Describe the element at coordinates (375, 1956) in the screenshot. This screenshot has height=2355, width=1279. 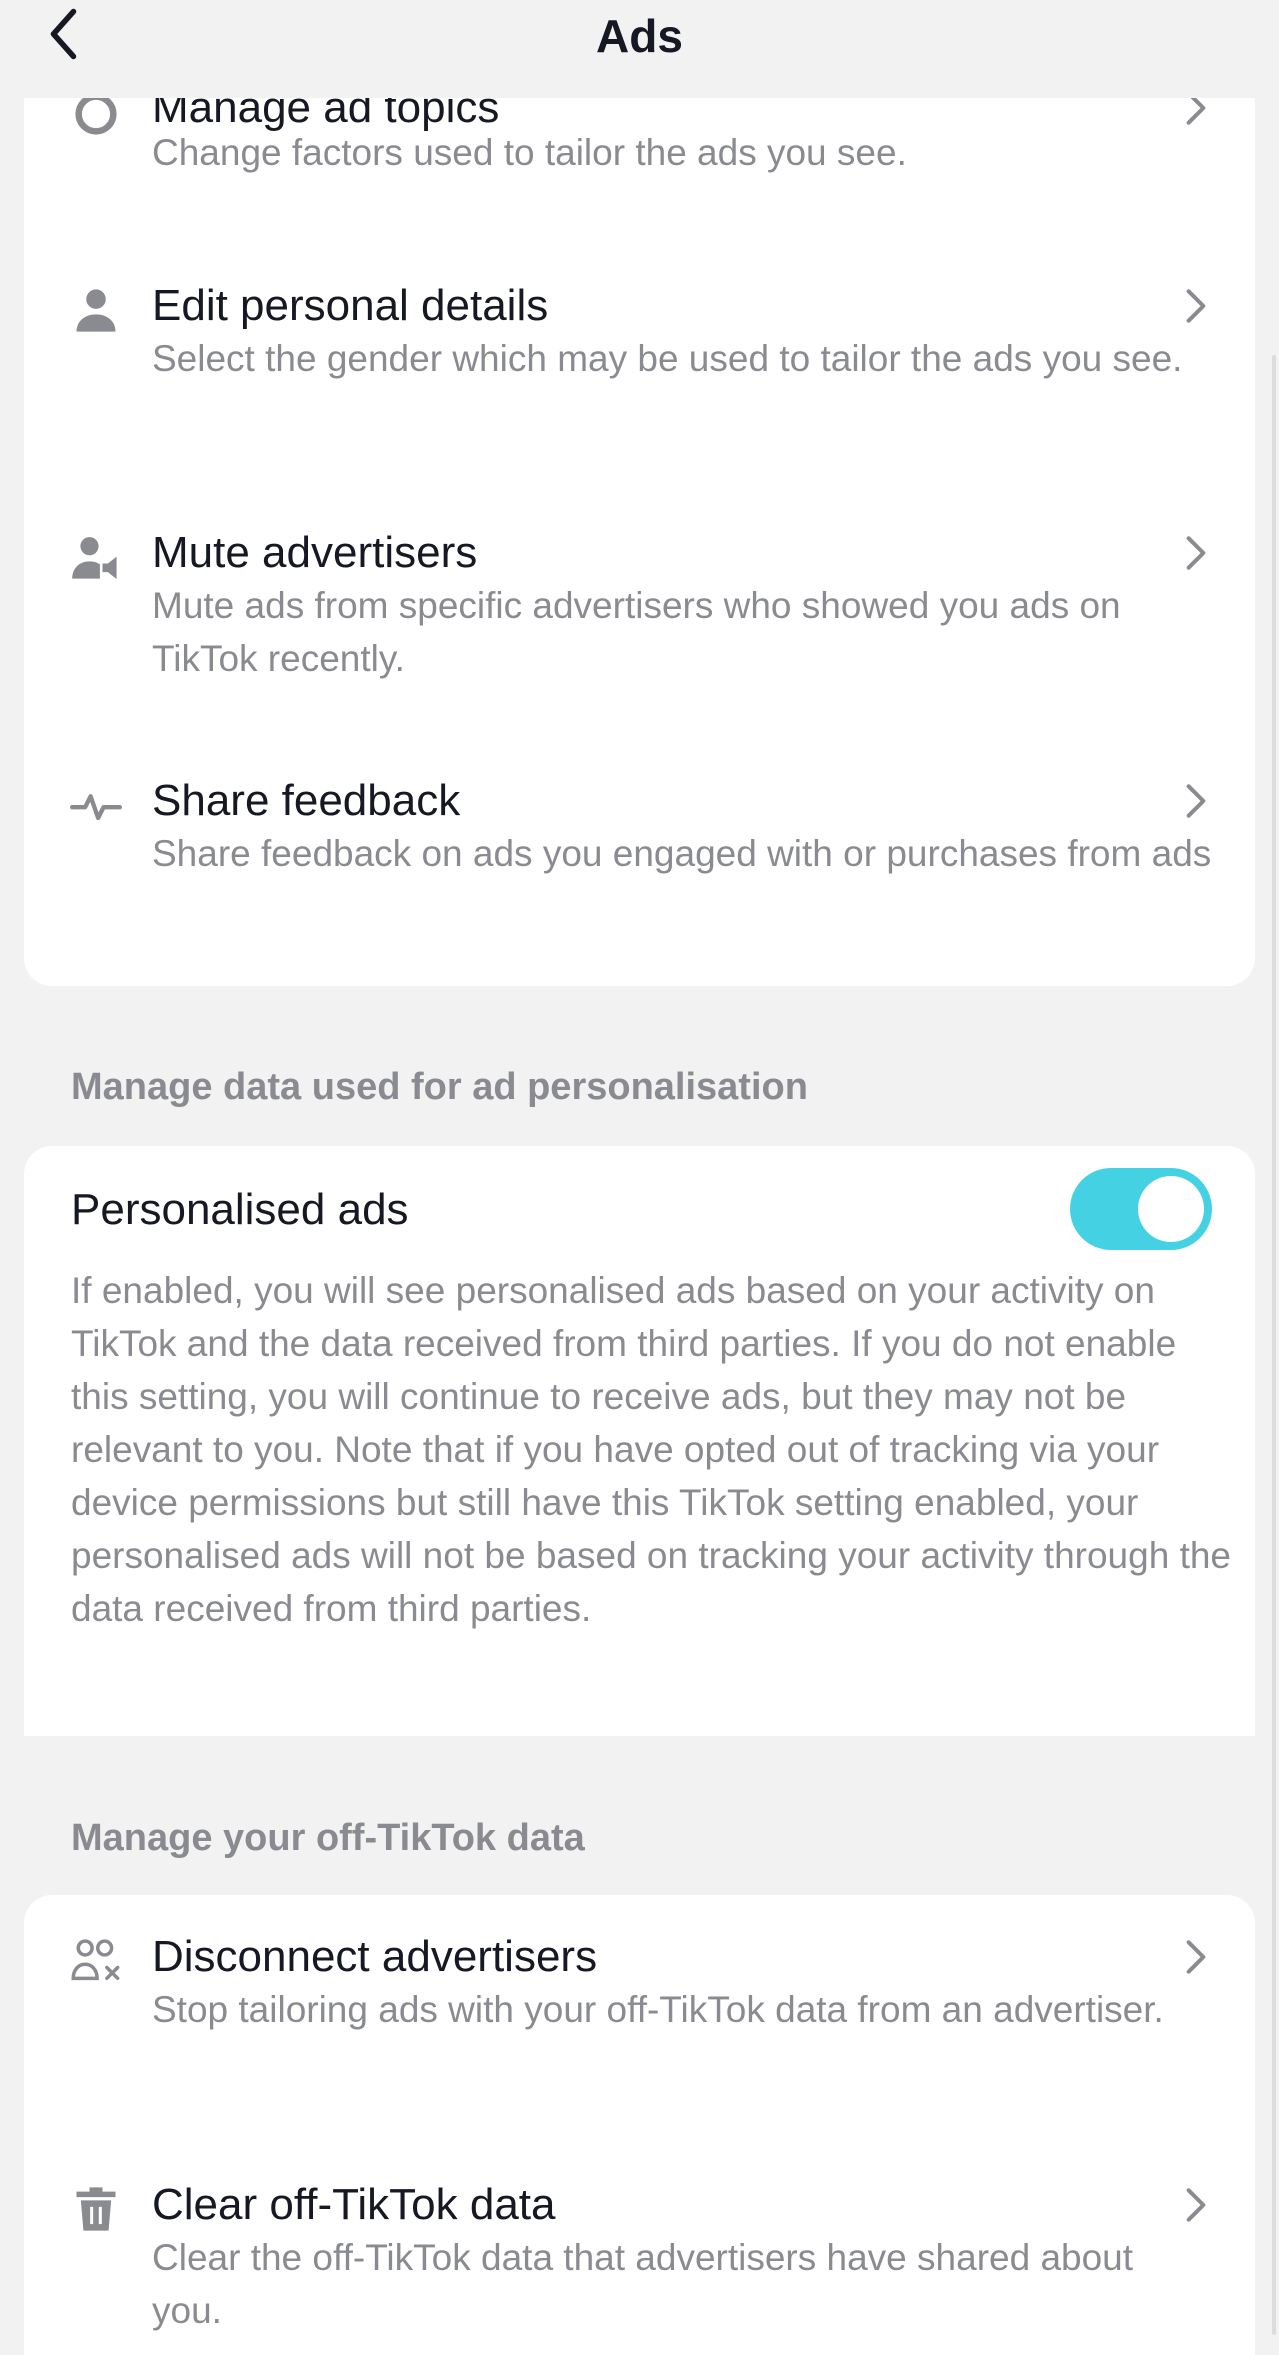
I see `row-title: Disconnect advertisers` at that location.